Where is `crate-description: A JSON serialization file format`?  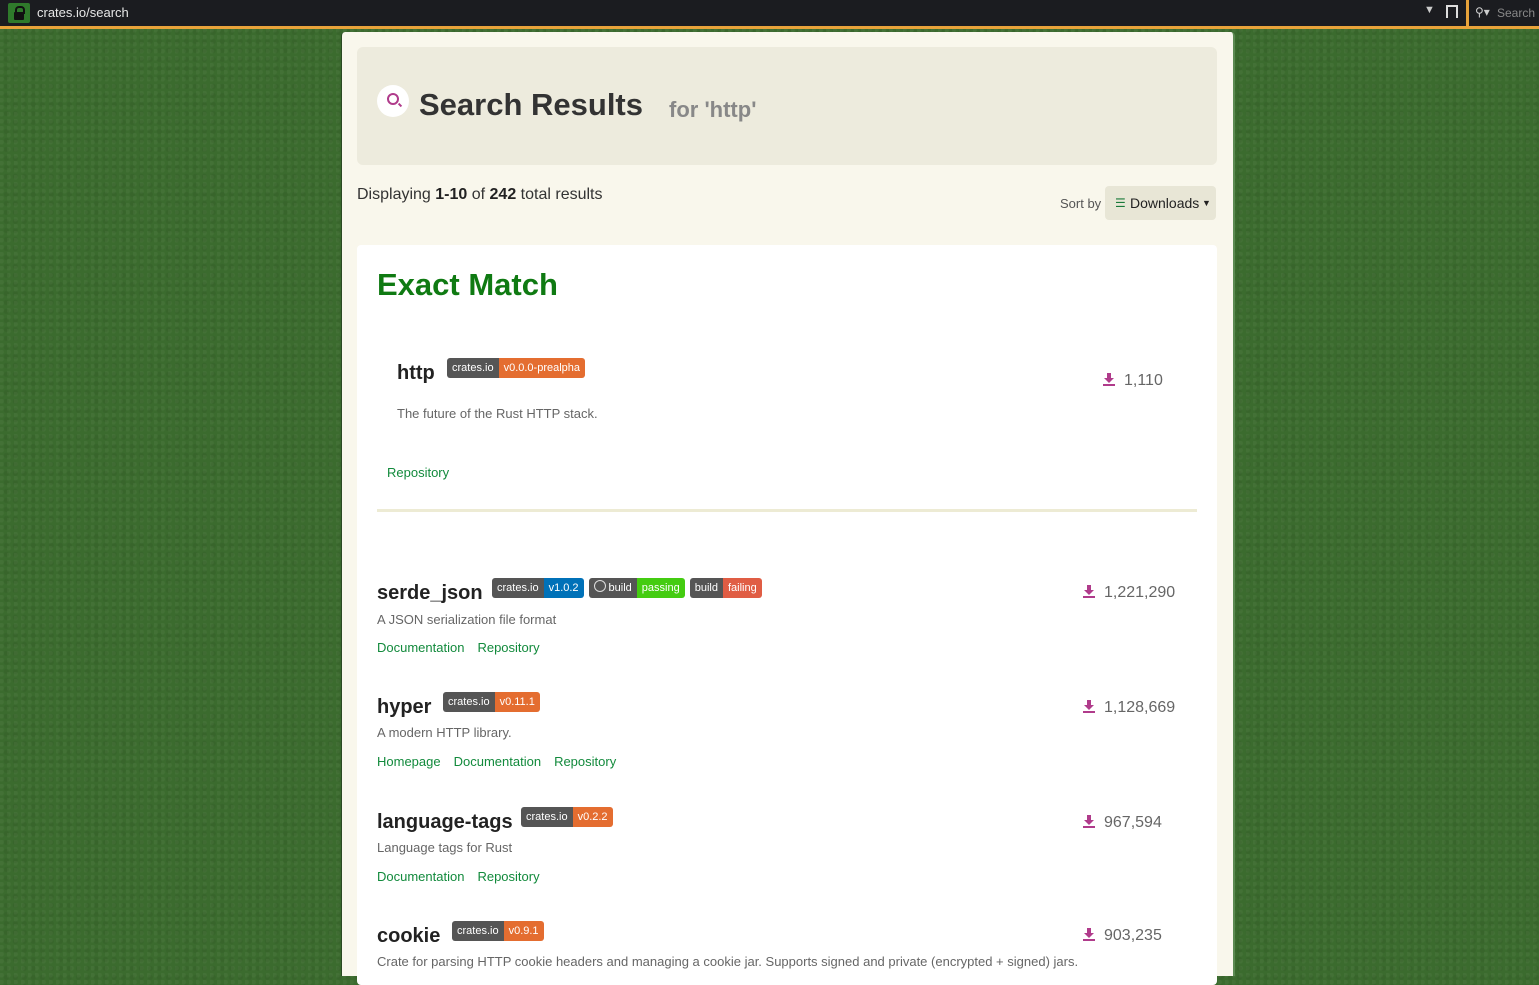
crate-description: A JSON serialization file format is located at coordinates (467, 619).